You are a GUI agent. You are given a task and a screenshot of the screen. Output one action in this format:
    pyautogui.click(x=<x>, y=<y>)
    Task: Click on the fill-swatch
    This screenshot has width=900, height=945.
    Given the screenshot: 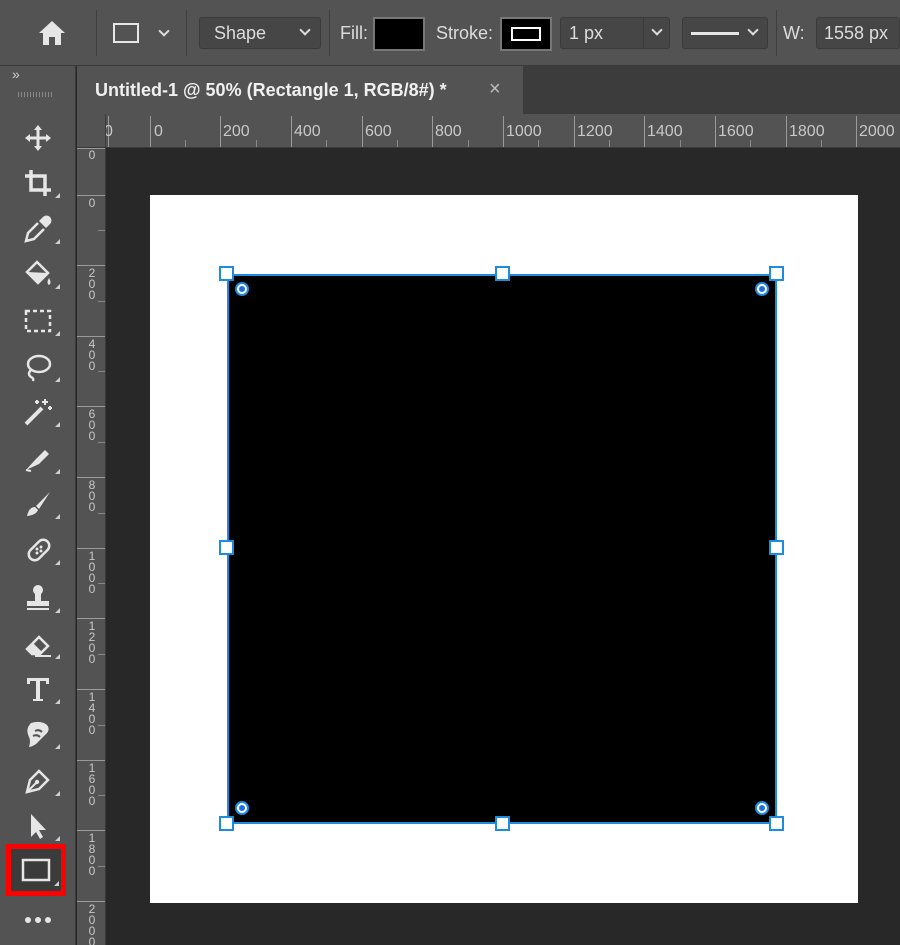 What is the action you would take?
    pyautogui.click(x=399, y=34)
    